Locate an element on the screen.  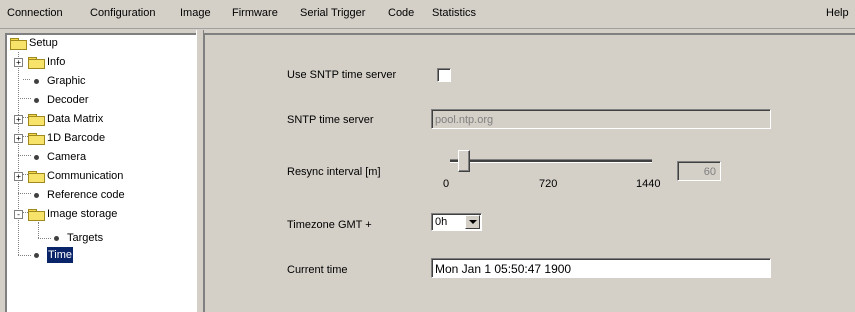
tree-item-label: Image storage is located at coordinates (82, 214).